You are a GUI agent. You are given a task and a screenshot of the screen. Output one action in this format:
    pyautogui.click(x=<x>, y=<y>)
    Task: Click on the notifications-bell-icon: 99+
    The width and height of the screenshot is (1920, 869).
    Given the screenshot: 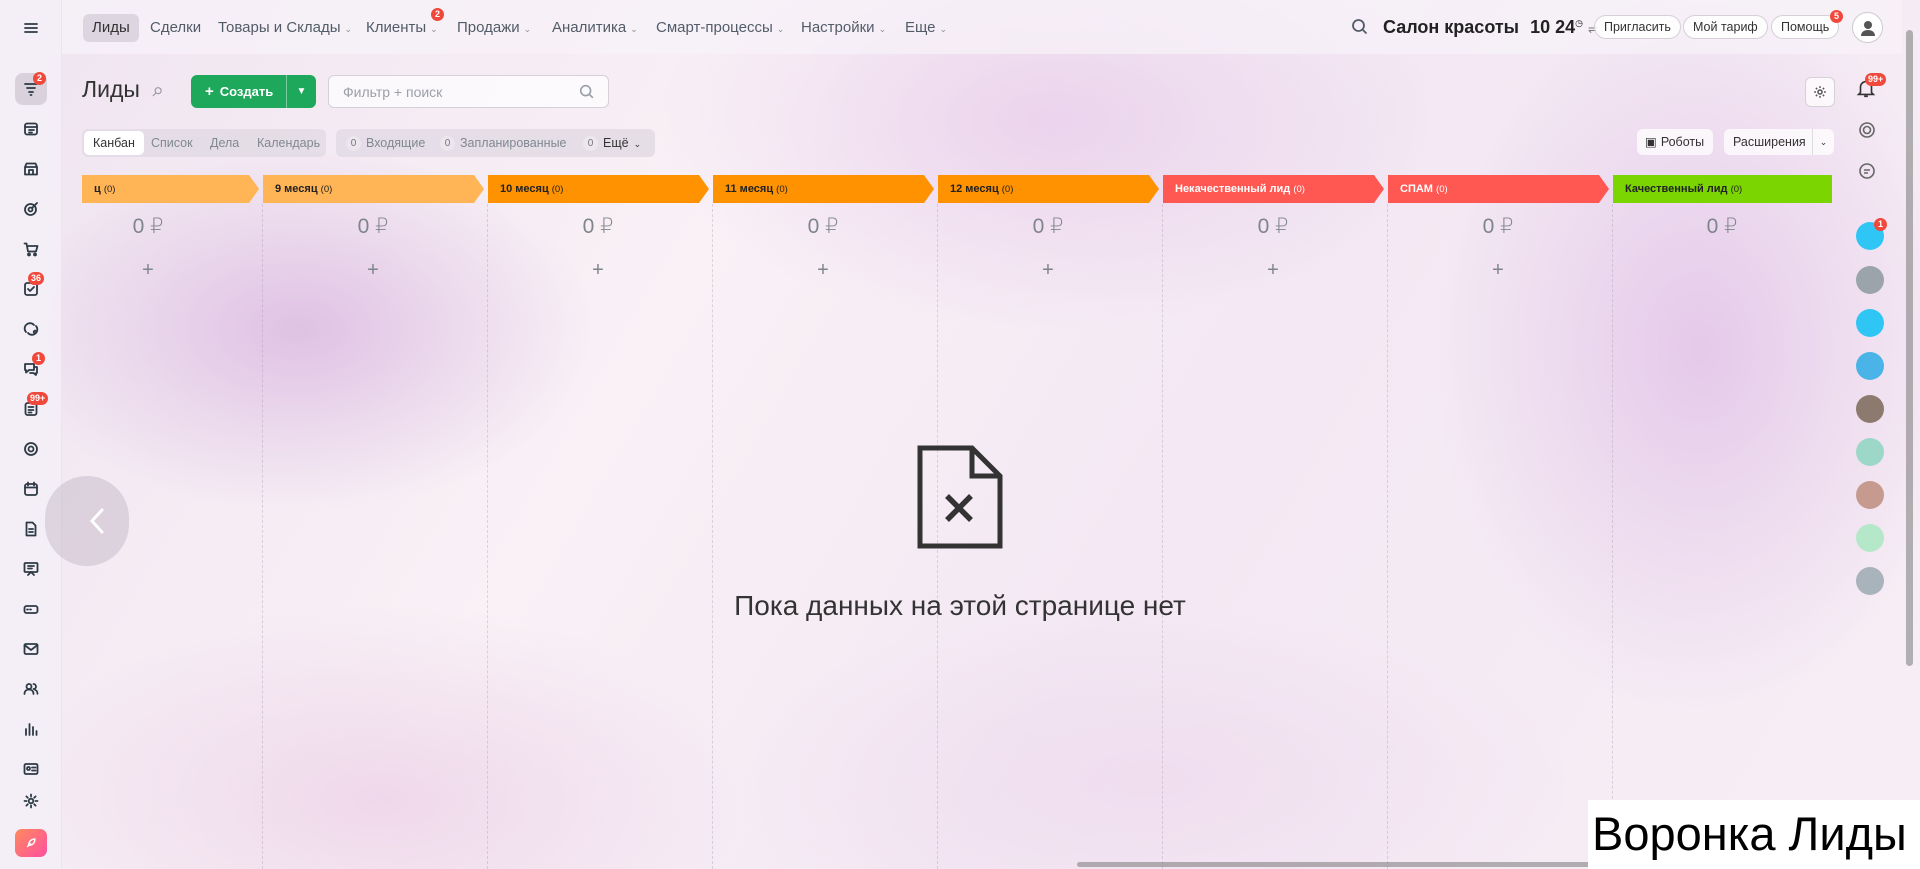 What is the action you would take?
    pyautogui.click(x=1871, y=88)
    